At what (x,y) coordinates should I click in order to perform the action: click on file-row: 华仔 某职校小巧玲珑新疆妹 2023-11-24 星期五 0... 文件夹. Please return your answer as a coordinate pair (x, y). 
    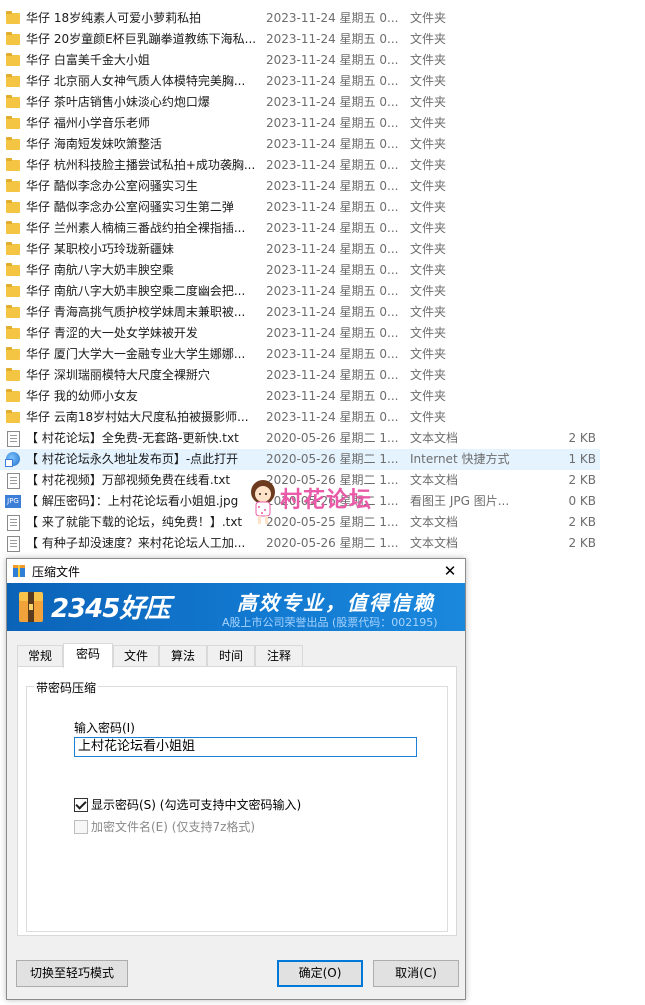
    Looking at the image, I should click on (300, 249).